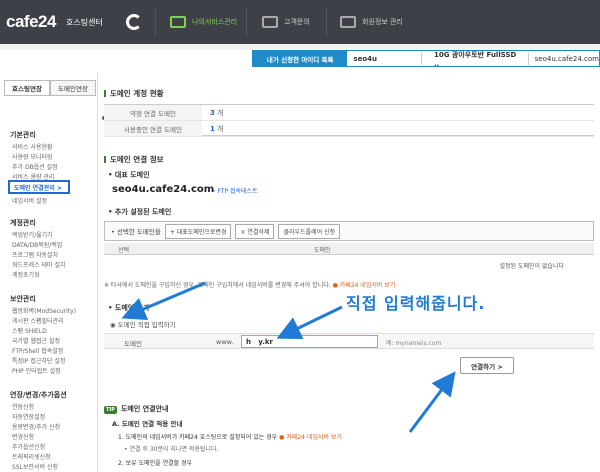 The width and height of the screenshot is (600, 472). Describe the element at coordinates (432, 402) in the screenshot. I see `arrow-to-connect` at that location.